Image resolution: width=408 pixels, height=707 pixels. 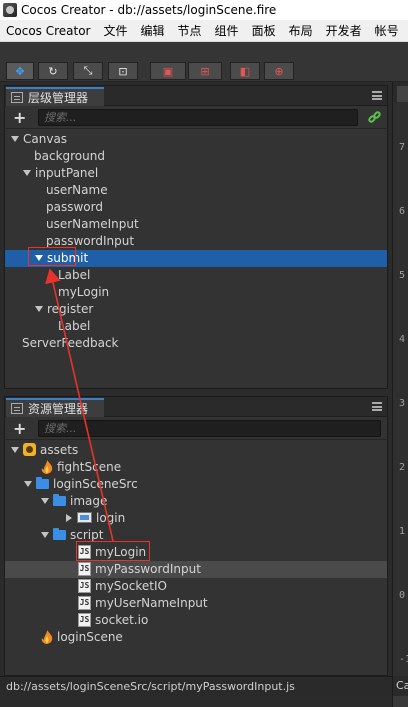 I want to click on menu-developer: 开发者, so click(x=344, y=30).